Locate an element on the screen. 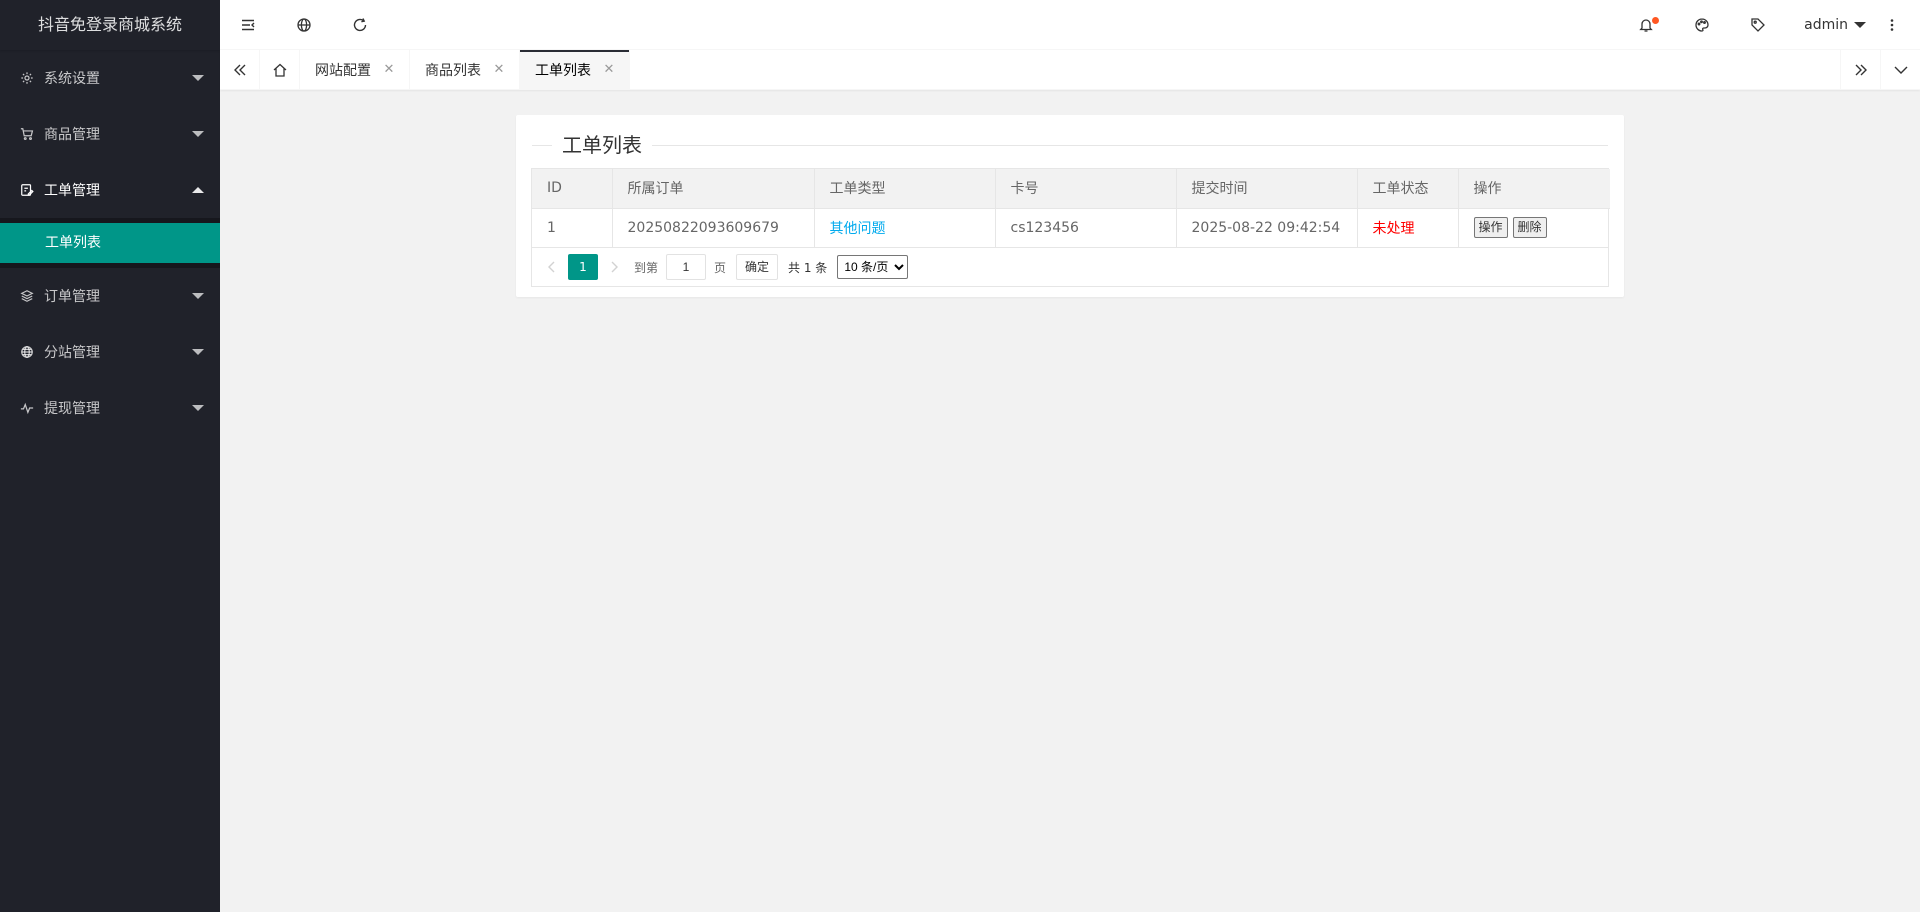 The image size is (1920, 912). tabs-scroll-left-icon is located at coordinates (240, 70).